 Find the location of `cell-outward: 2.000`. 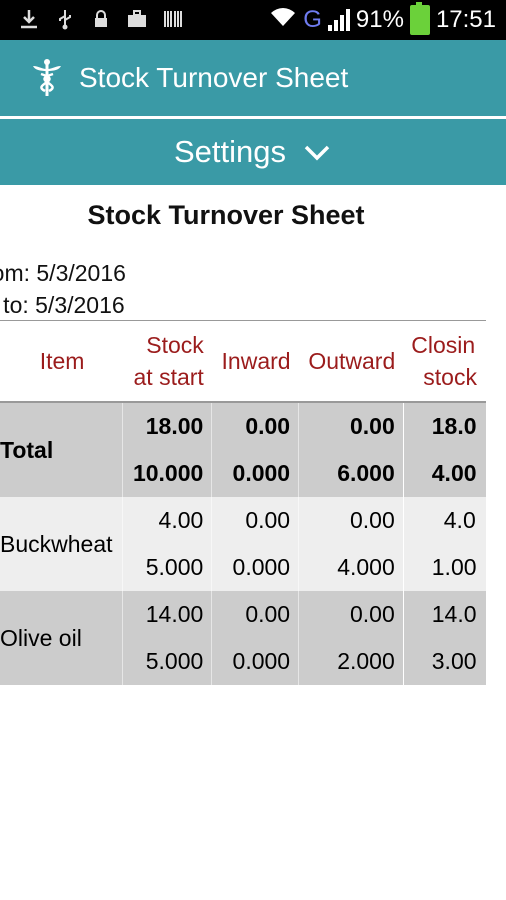

cell-outward: 2.000 is located at coordinates (351, 661).